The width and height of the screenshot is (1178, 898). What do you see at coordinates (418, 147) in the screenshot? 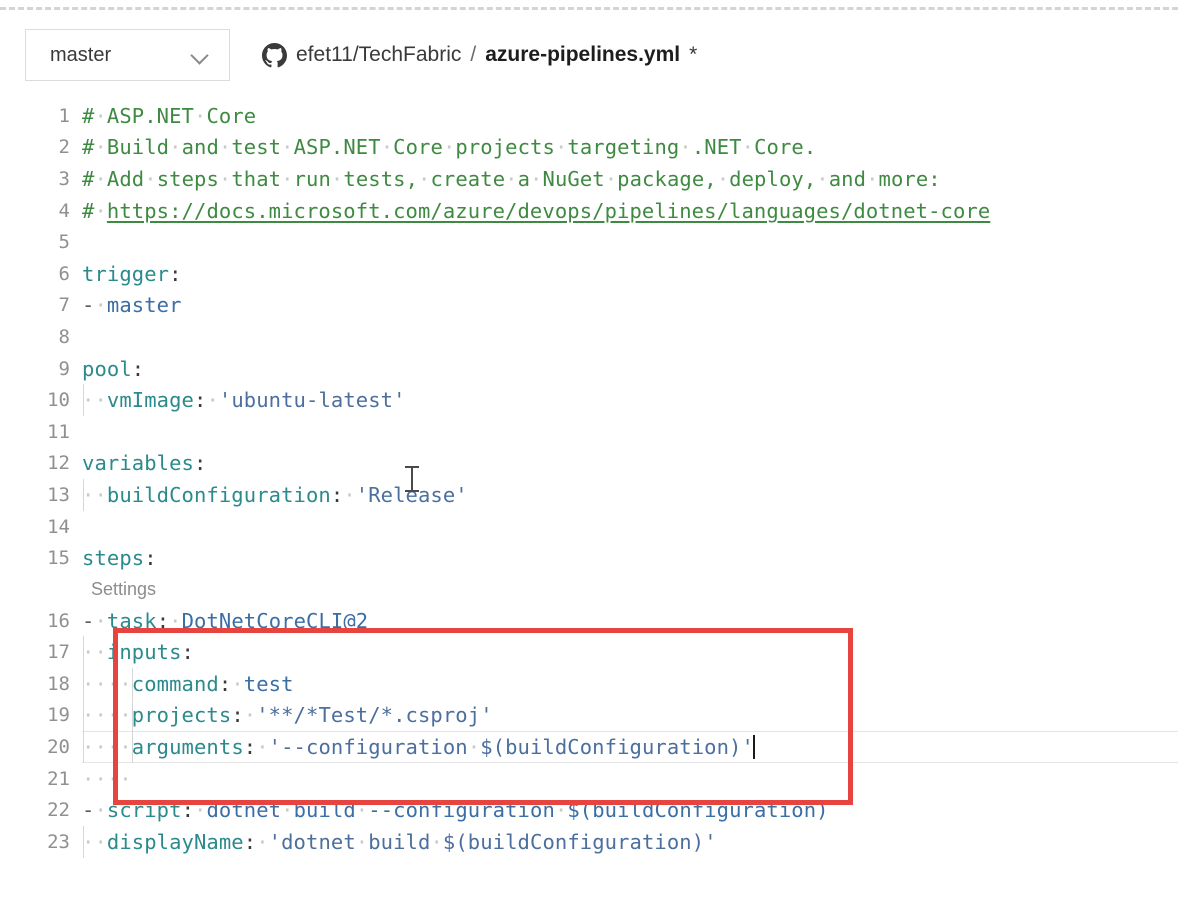
I see `token-comment: Core` at bounding box center [418, 147].